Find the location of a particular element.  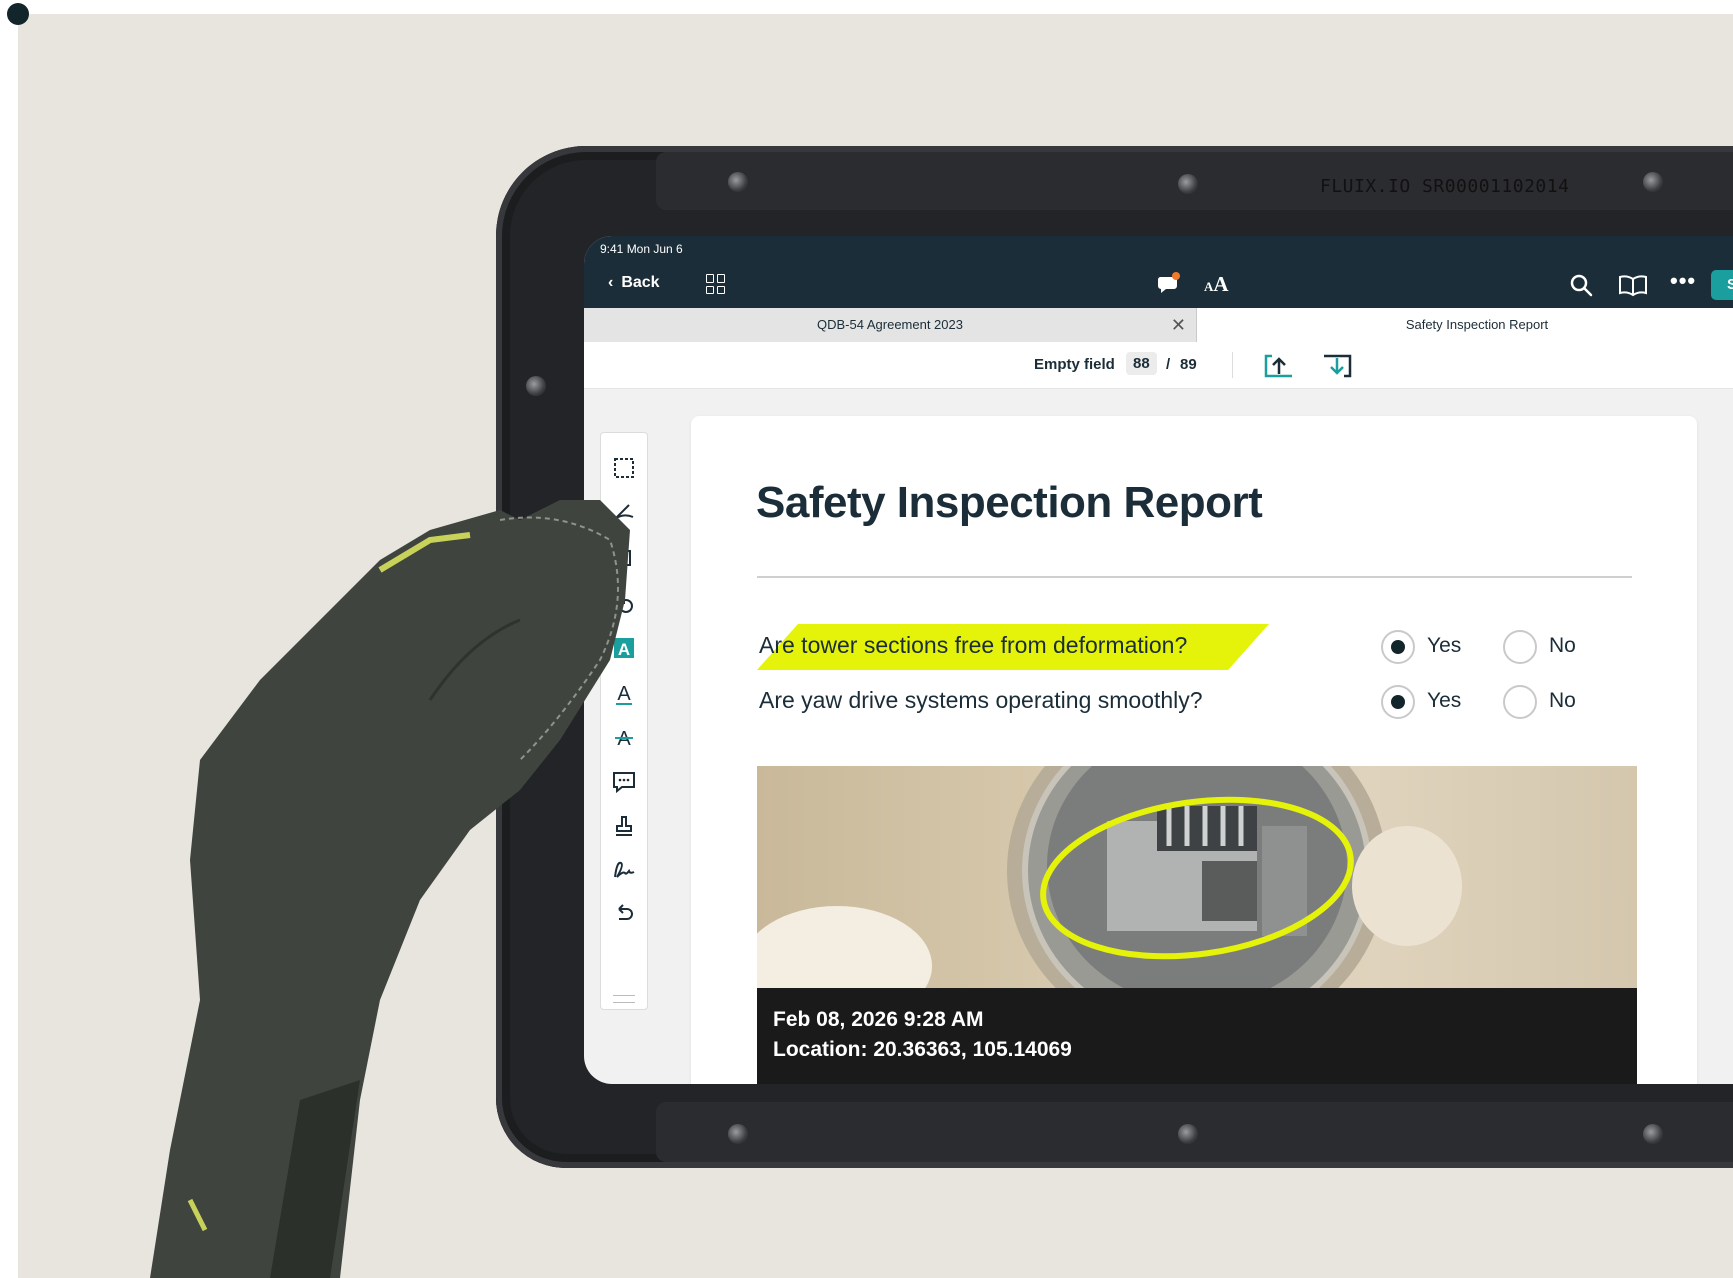

comments-icon is located at coordinates (1169, 284).